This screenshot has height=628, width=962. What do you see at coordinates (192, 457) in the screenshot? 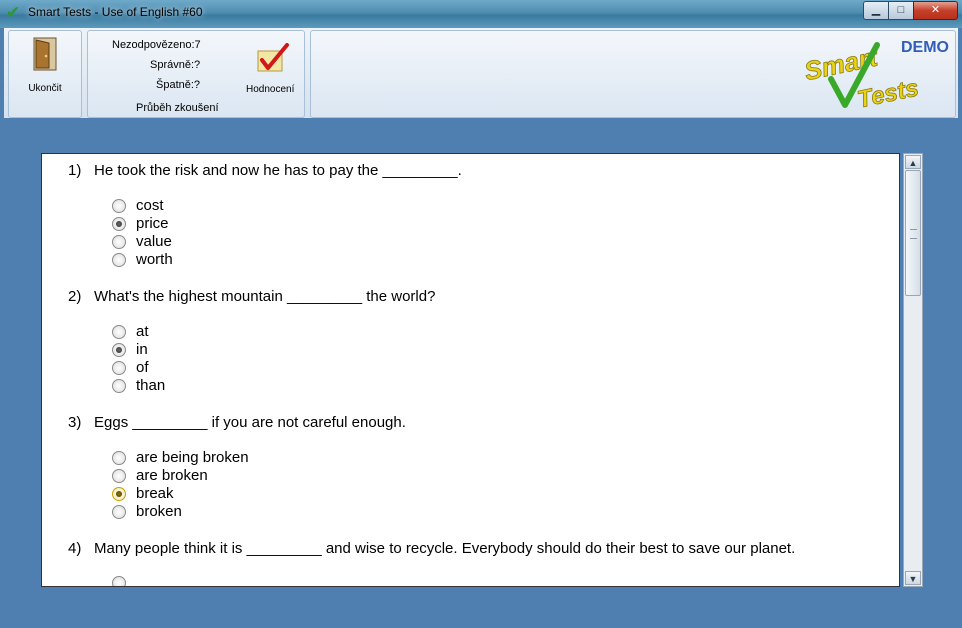
I see `option-label: are being broken` at bounding box center [192, 457].